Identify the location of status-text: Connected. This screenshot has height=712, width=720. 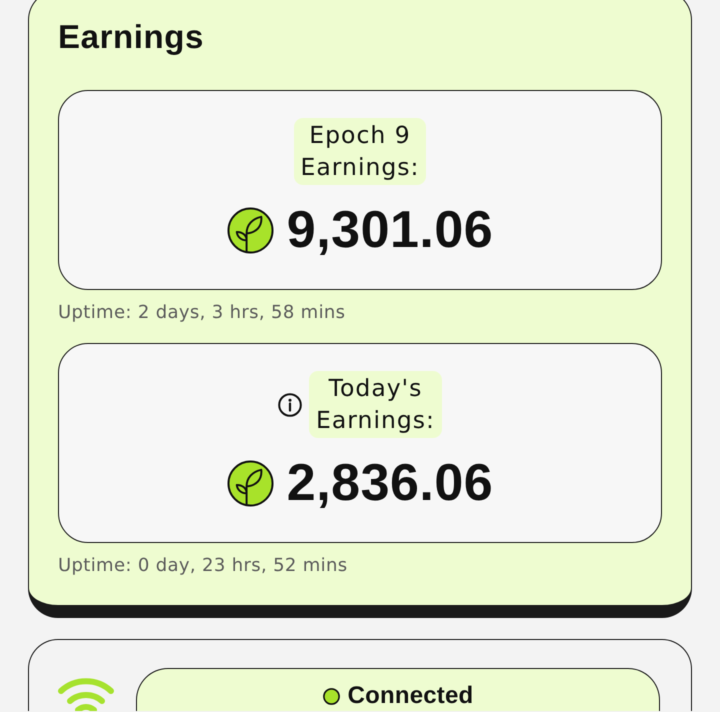
(411, 696).